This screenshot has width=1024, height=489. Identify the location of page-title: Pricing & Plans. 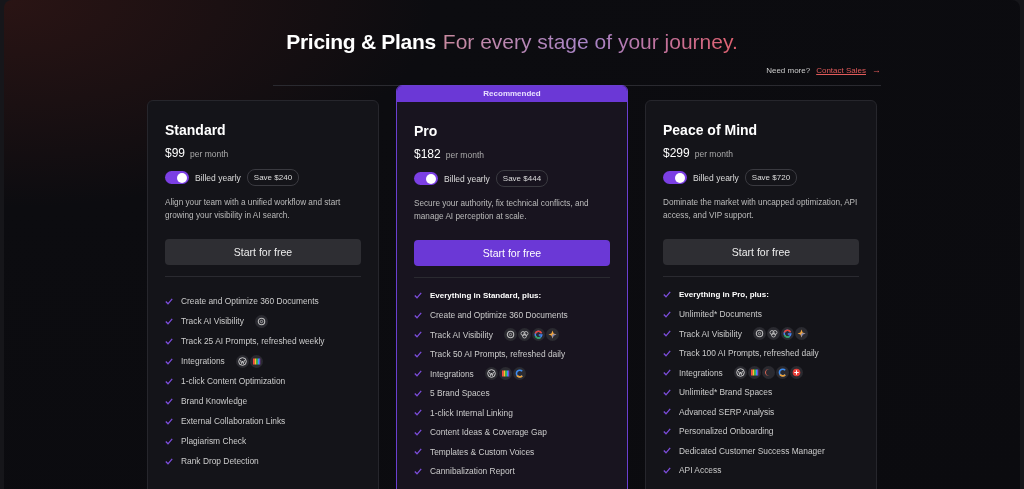
(361, 42).